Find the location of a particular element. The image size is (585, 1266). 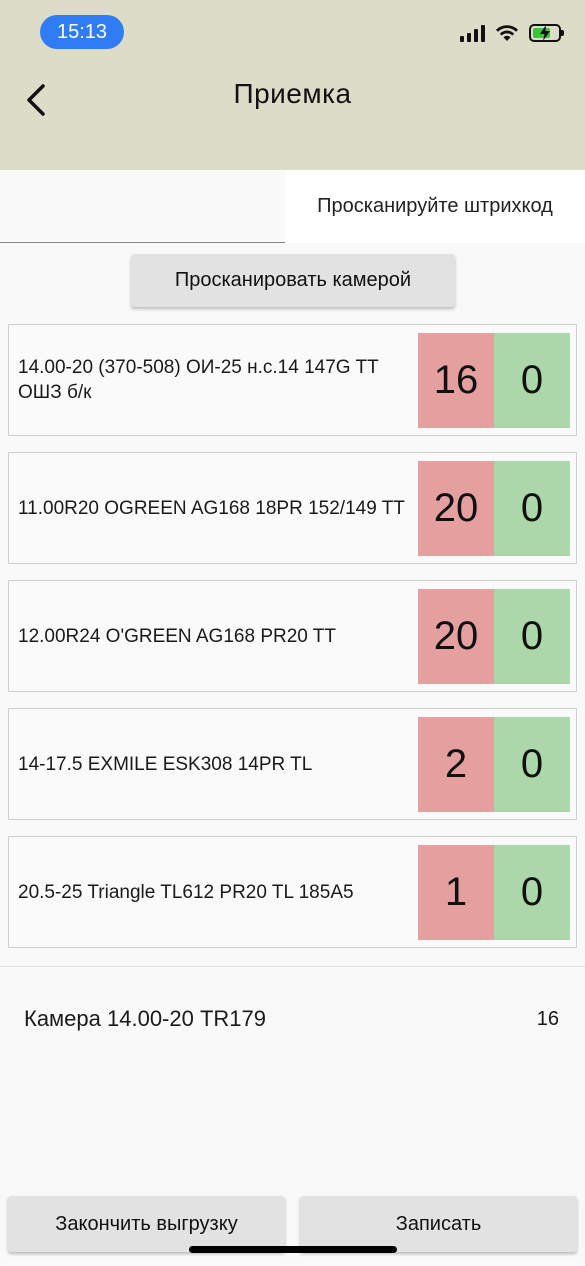

item-name: 14-17.5 EXMILE ESK308 14PR TL is located at coordinates (165, 764).